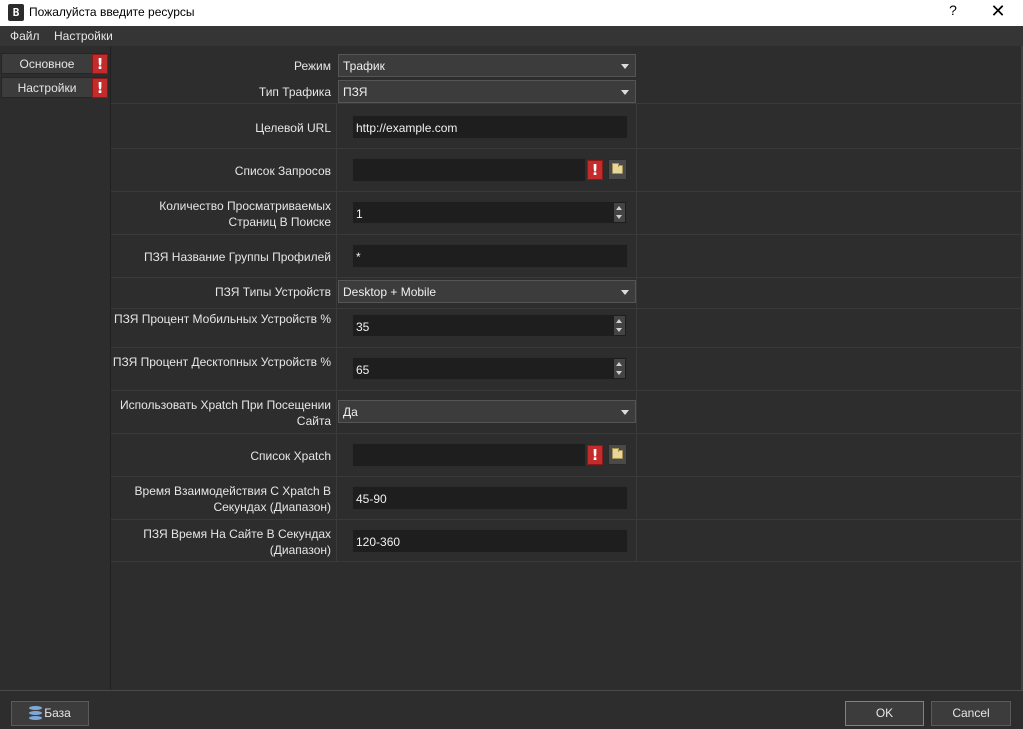 The image size is (1023, 729). Describe the element at coordinates (57, 713) in the screenshot. I see `database-button-label: База` at that location.